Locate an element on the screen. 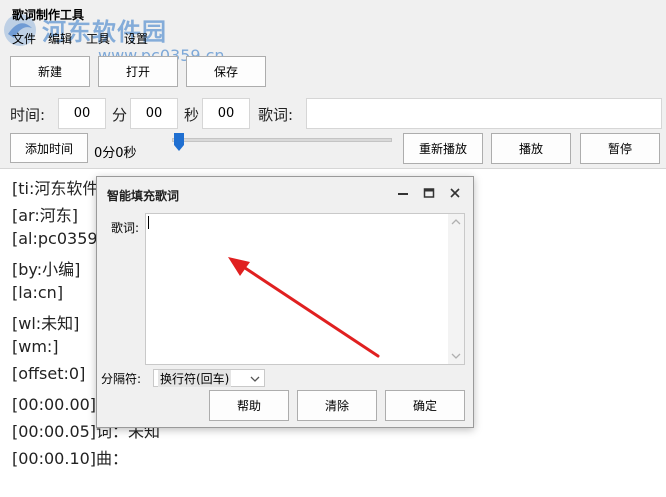 The width and height of the screenshot is (666, 497). help-button: 帮助 is located at coordinates (249, 405).